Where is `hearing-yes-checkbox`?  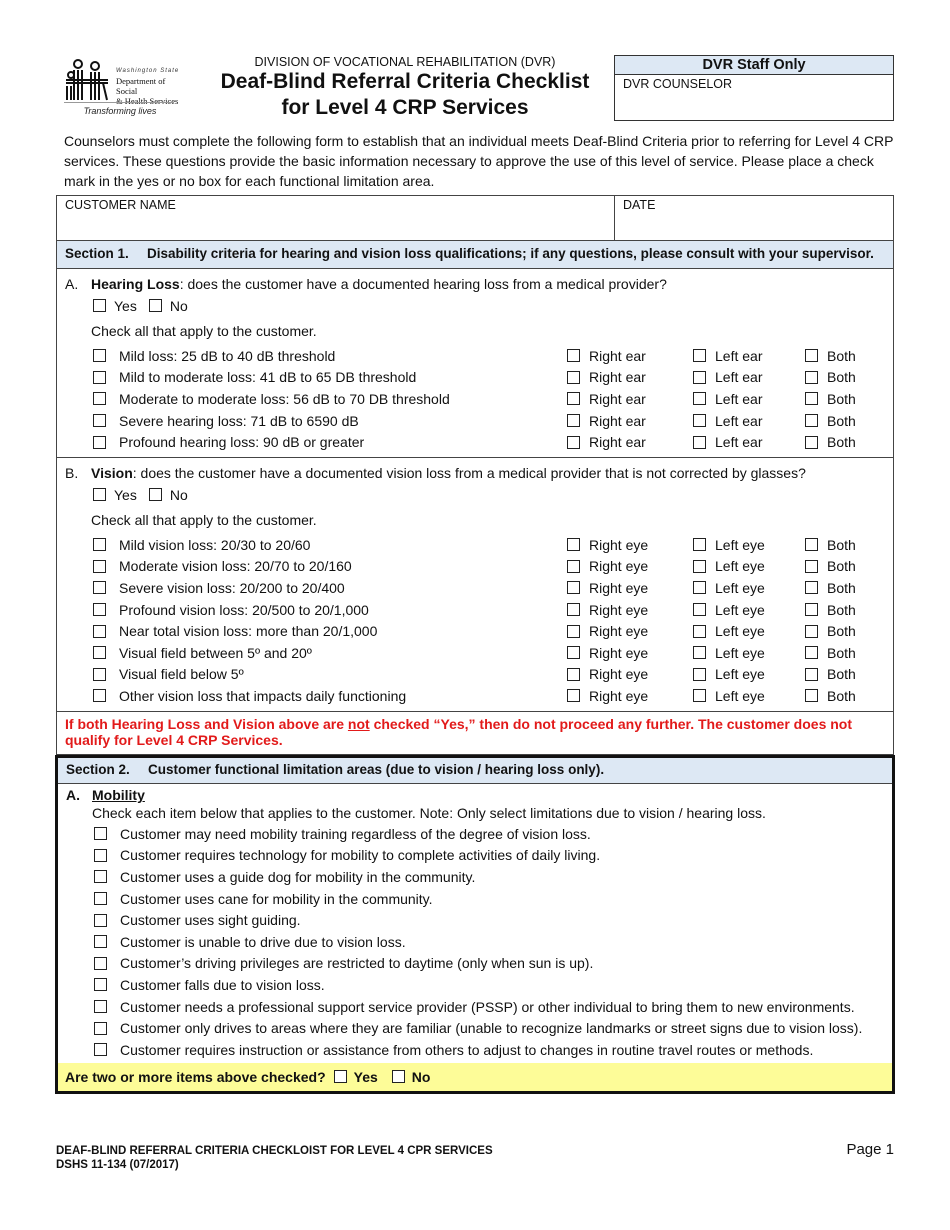
hearing-yes-checkbox is located at coordinates (99, 305).